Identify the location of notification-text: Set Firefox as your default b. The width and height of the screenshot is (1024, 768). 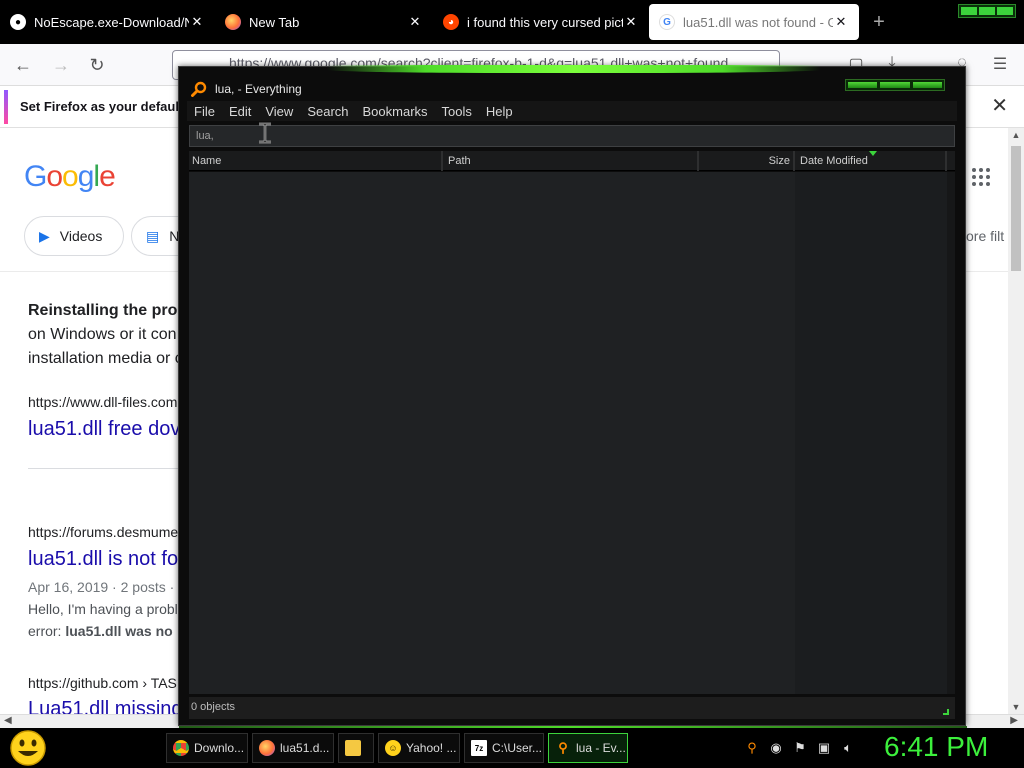
(107, 106).